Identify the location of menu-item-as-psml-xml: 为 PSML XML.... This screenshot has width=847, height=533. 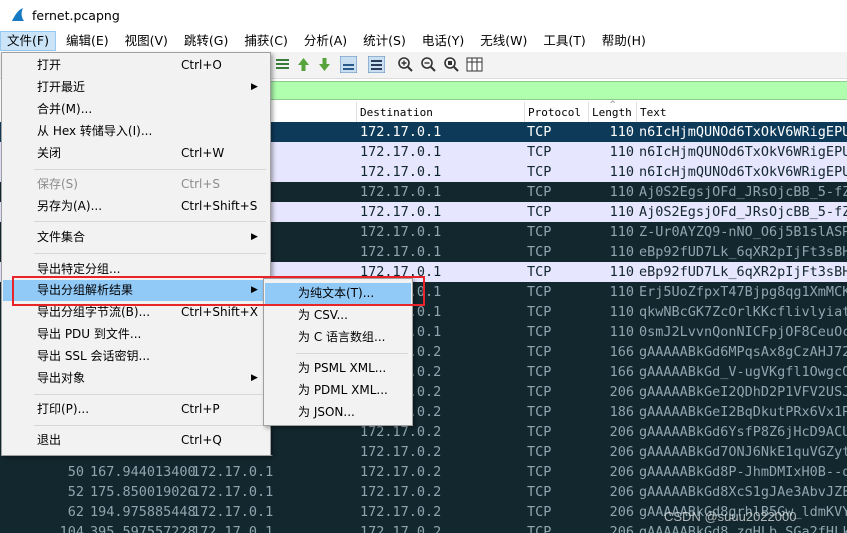
(338, 368).